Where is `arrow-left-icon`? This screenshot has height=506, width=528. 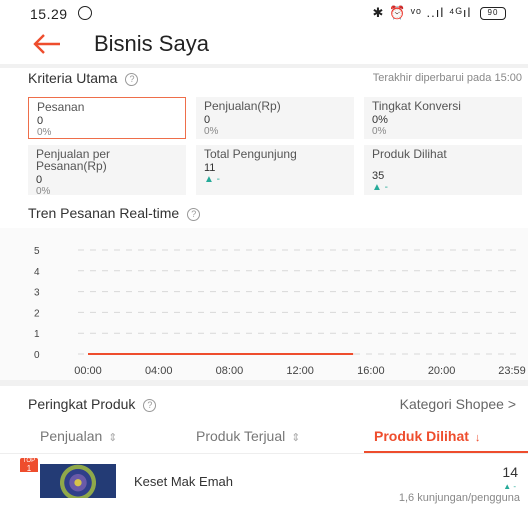 arrow-left-icon is located at coordinates (47, 44).